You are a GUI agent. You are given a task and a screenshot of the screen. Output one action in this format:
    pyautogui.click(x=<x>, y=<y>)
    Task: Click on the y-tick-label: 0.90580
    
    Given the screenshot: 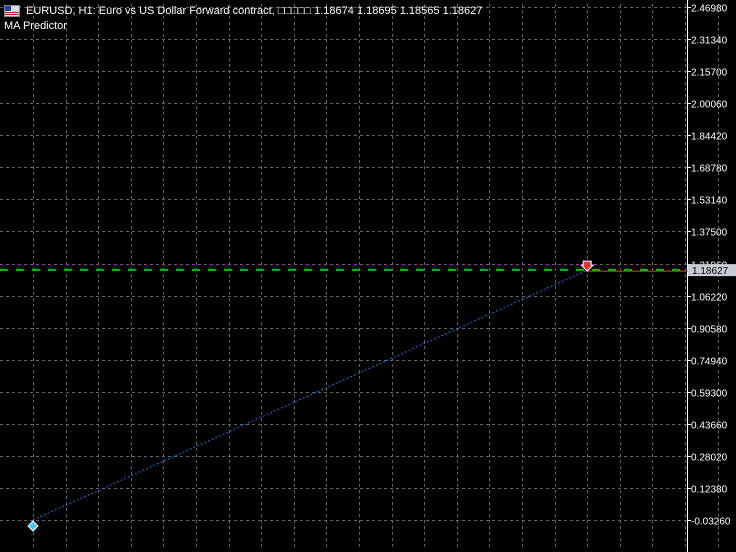 What is the action you would take?
    pyautogui.click(x=709, y=330)
    